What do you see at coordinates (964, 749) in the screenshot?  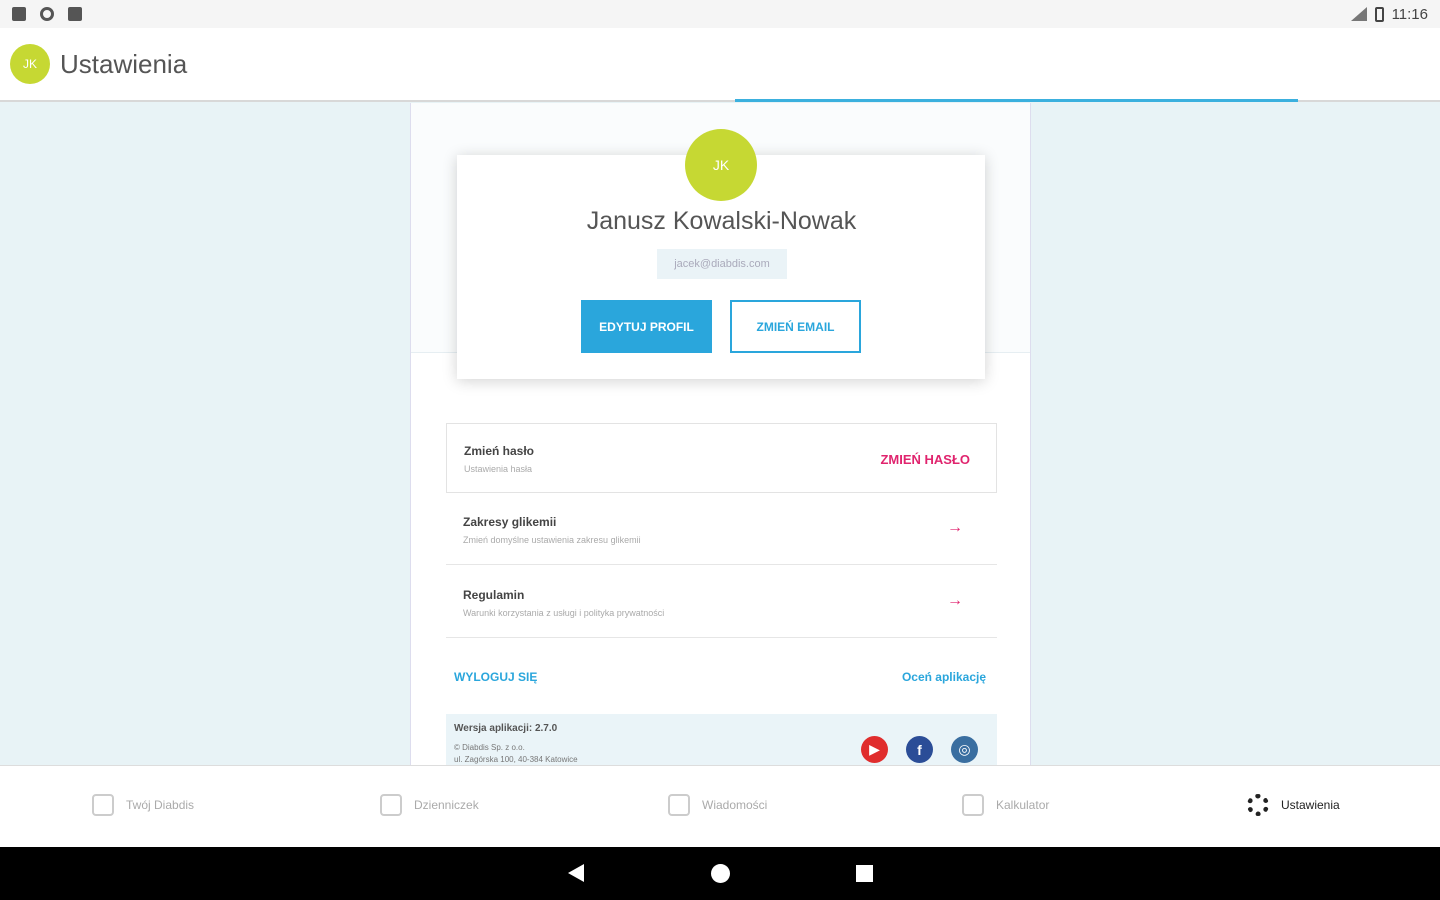 I see `instagram-icon: ◎` at bounding box center [964, 749].